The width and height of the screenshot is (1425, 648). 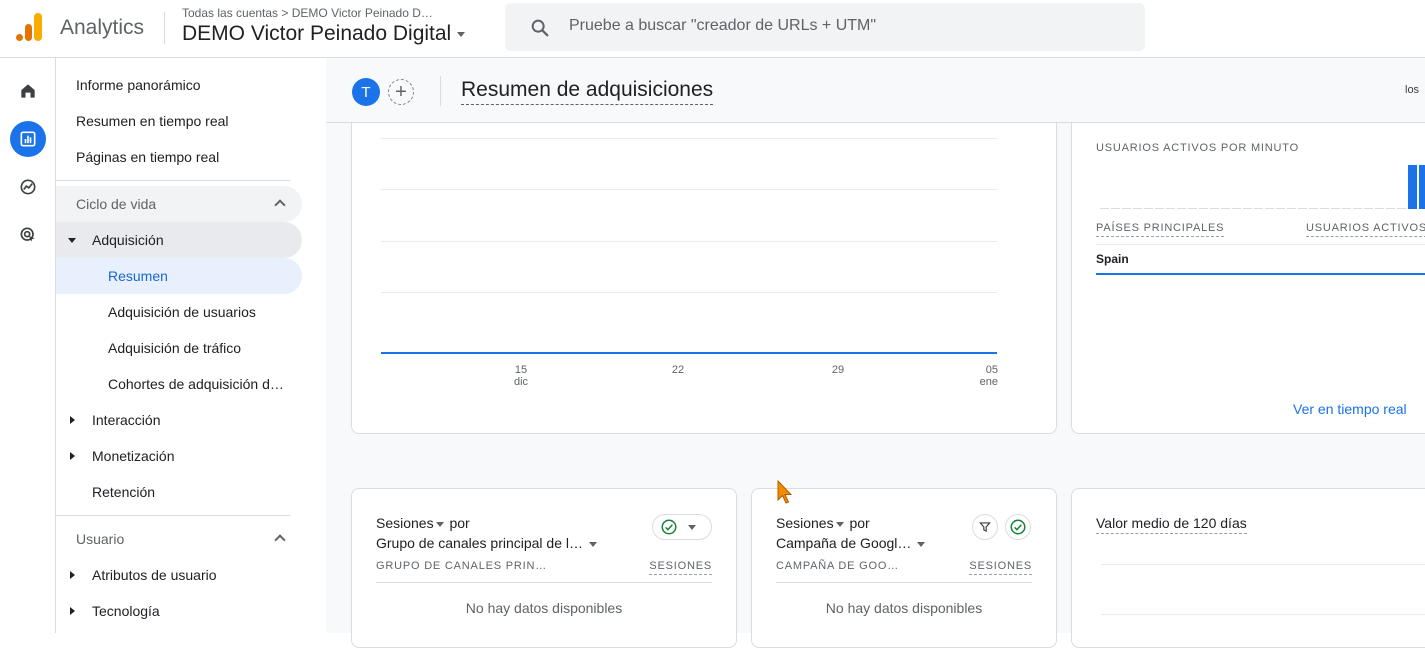 What do you see at coordinates (1000, 567) in the screenshot?
I see `campaign-col-sessions: SESIONES` at bounding box center [1000, 567].